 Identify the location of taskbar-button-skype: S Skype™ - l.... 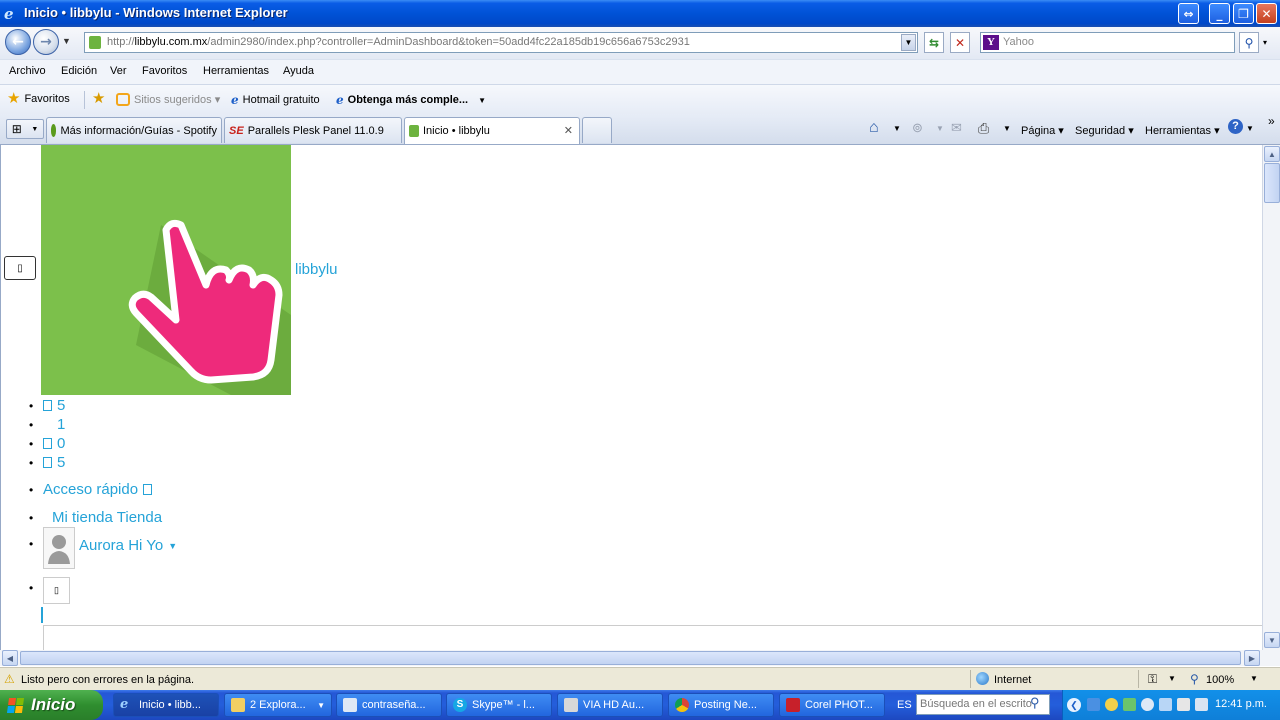
(499, 705).